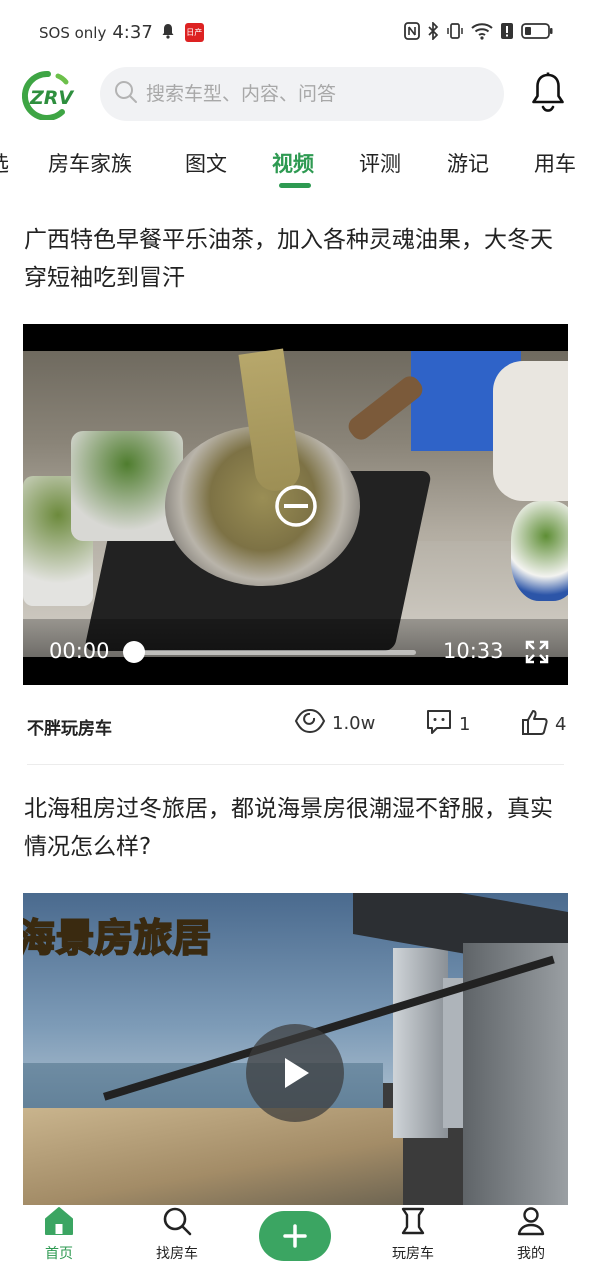 This screenshot has width=591, height=1280. What do you see at coordinates (206, 163) in the screenshot?
I see `tab-articles: 图文` at bounding box center [206, 163].